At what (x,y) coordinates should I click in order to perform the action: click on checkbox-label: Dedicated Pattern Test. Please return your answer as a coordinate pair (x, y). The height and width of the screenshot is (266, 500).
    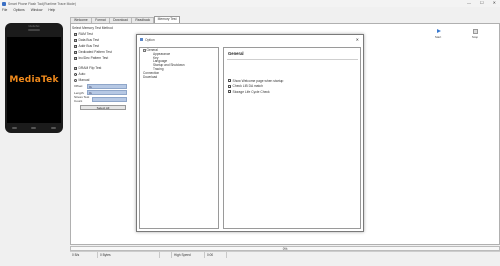
    Looking at the image, I should click on (95, 52).